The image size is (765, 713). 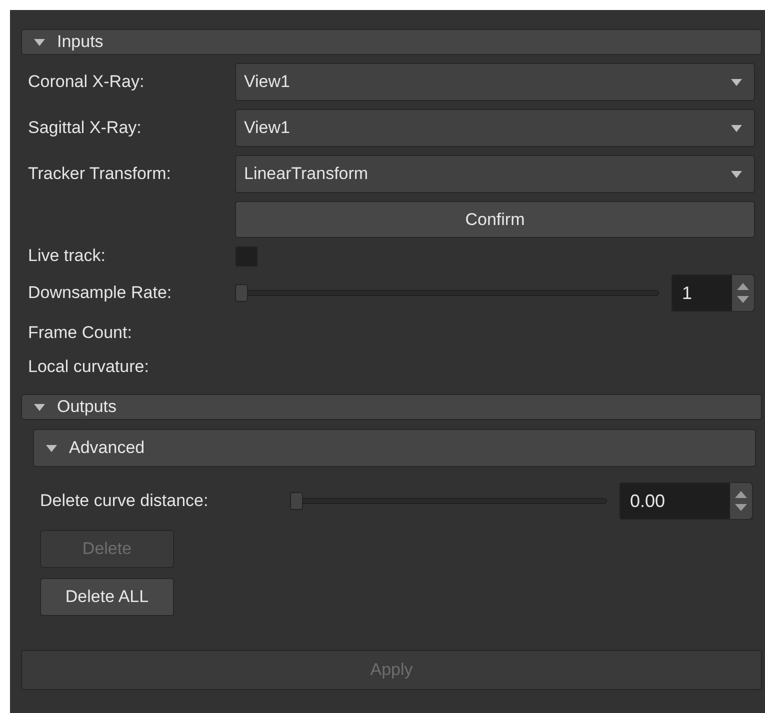 What do you see at coordinates (495, 219) in the screenshot?
I see `push-button: Confirm` at bounding box center [495, 219].